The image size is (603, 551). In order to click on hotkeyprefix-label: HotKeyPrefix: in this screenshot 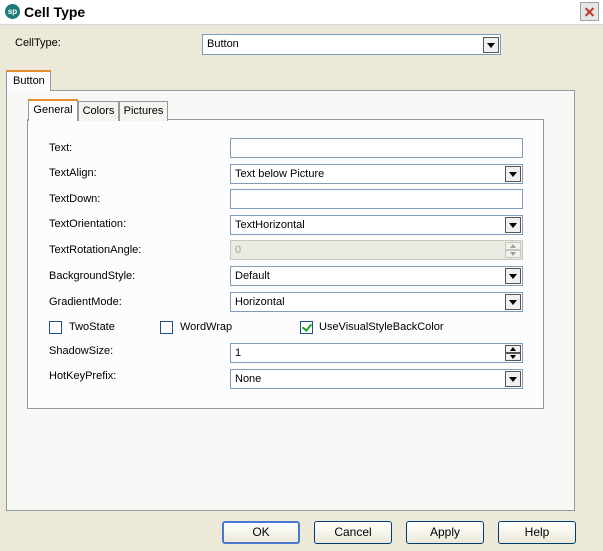, I will do `click(83, 376)`.